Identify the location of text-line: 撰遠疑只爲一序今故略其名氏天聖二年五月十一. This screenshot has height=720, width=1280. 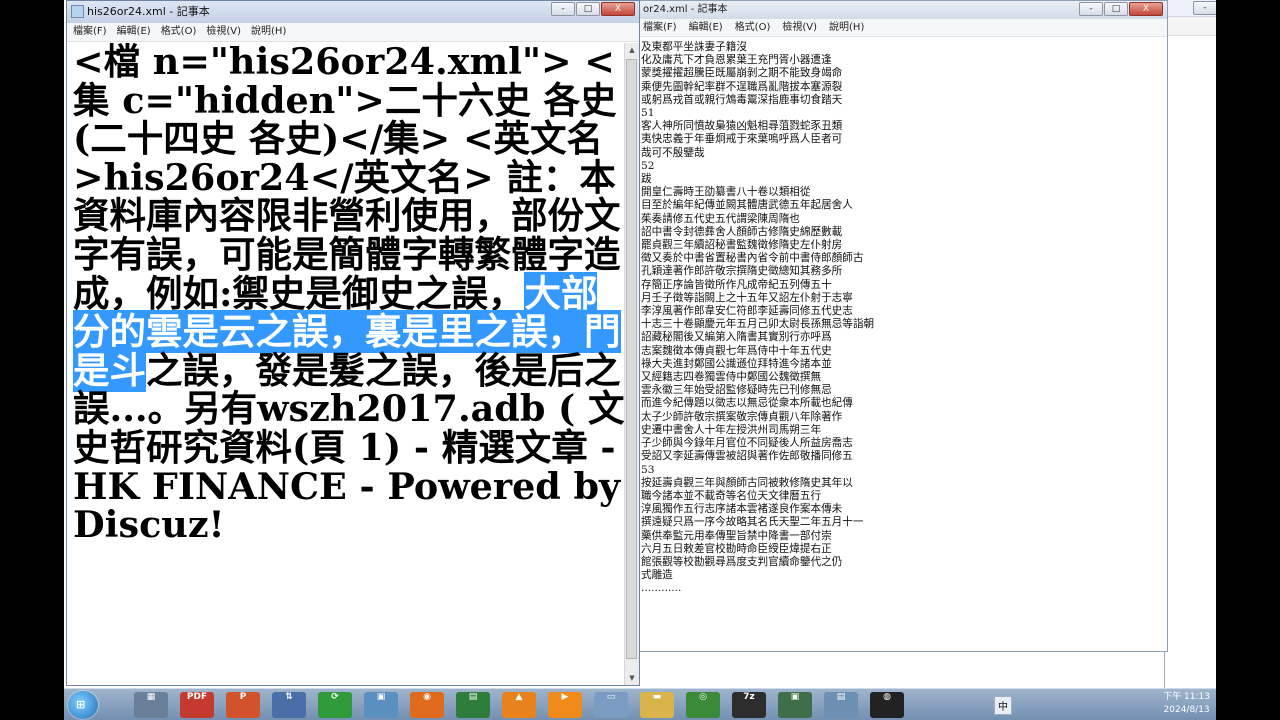
(752, 522).